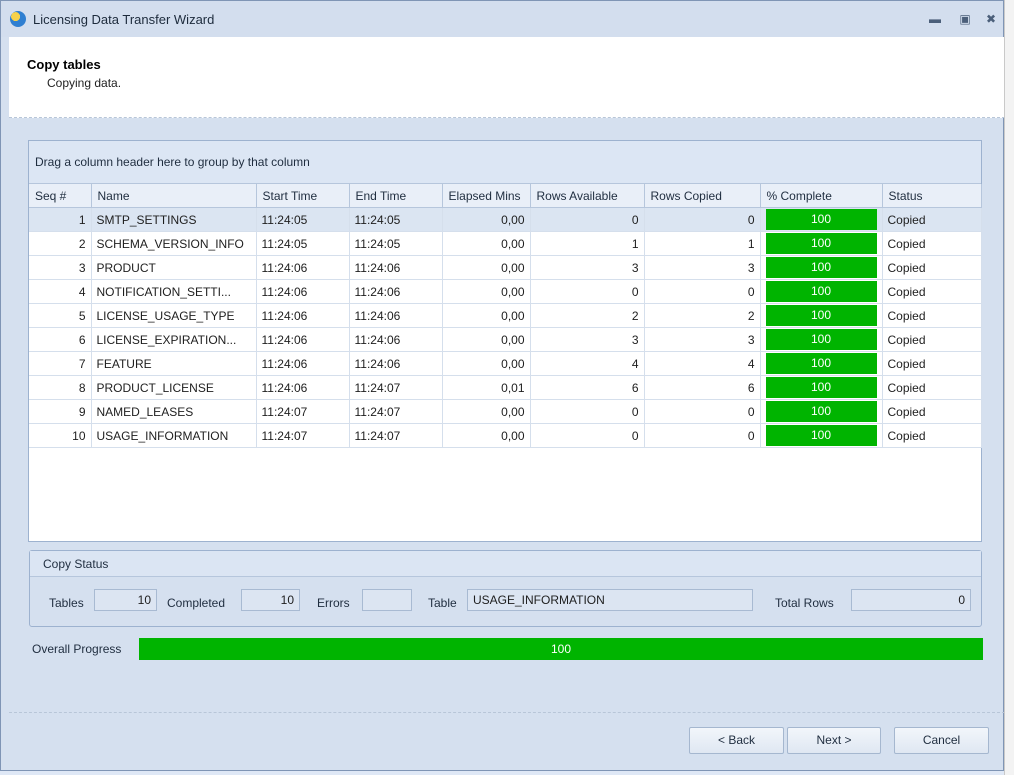  I want to click on tables-count-field: 10, so click(125, 600).